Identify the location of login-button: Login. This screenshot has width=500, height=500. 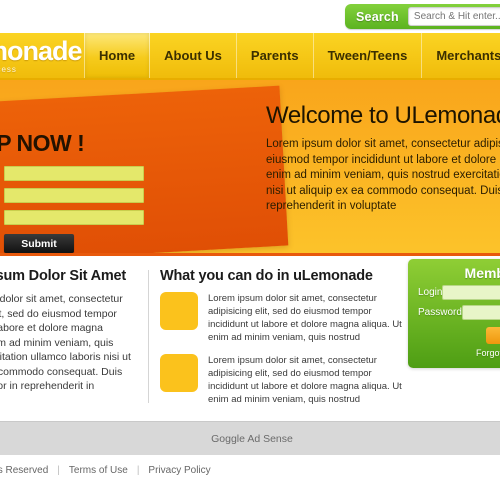
(493, 335).